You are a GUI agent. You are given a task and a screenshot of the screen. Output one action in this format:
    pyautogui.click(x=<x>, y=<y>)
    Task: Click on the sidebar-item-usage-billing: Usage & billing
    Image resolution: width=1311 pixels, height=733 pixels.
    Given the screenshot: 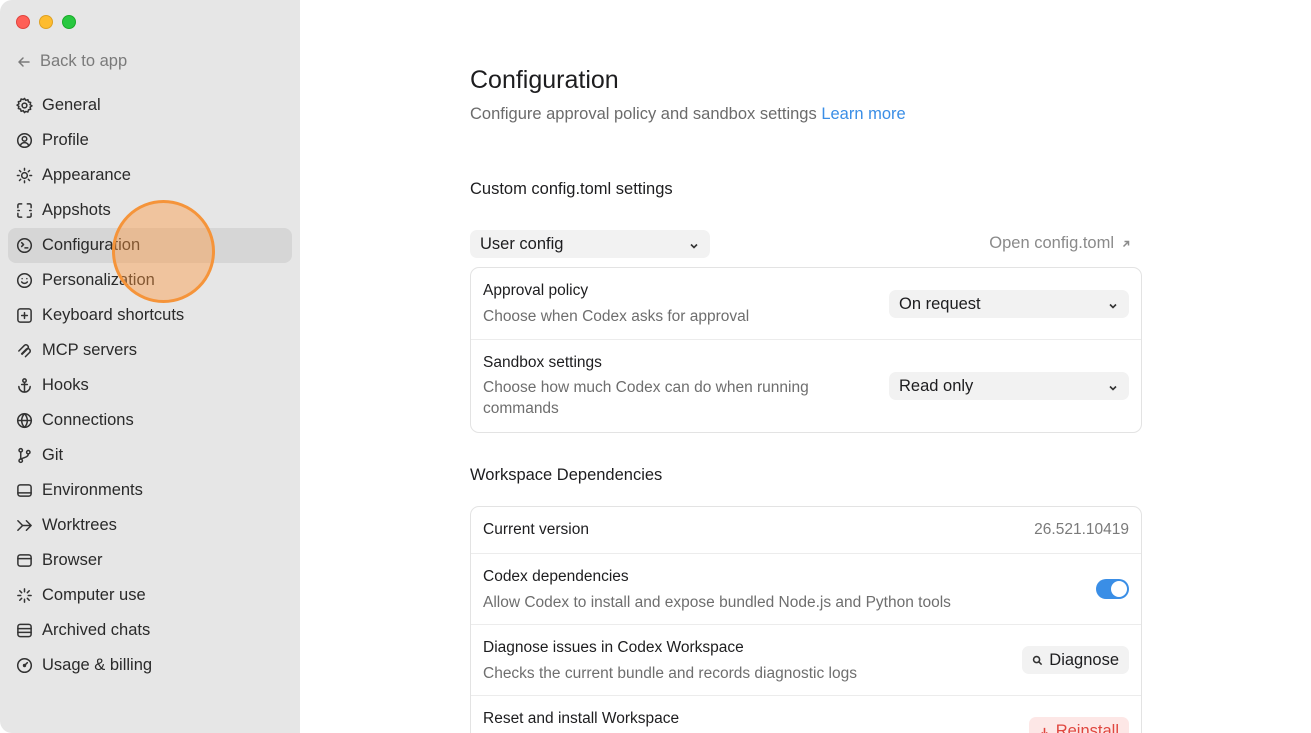 What is the action you would take?
    pyautogui.click(x=150, y=665)
    